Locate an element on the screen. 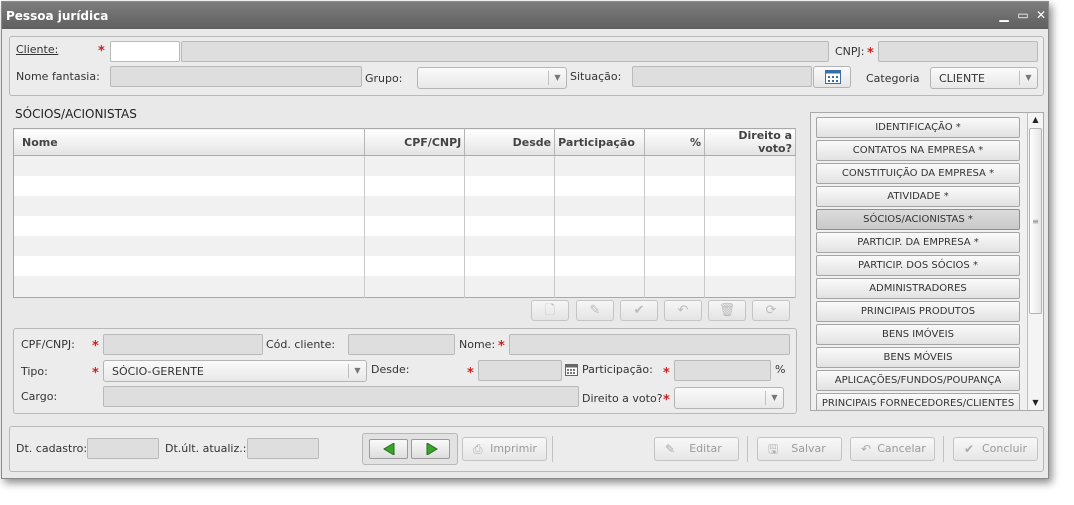  nav-item-socios: SÓCIOS/ACIONISTAS * is located at coordinates (918, 219).